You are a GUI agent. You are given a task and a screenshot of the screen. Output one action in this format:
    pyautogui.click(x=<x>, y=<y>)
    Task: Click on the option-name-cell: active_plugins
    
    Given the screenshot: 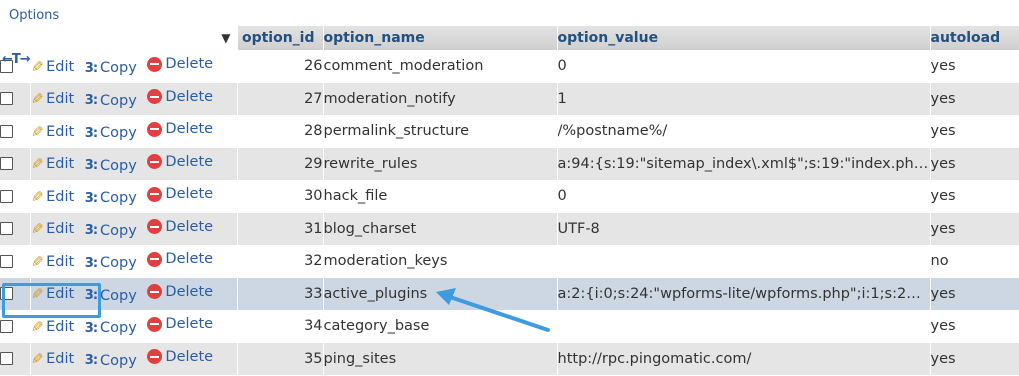 What is the action you would take?
    pyautogui.click(x=440, y=293)
    